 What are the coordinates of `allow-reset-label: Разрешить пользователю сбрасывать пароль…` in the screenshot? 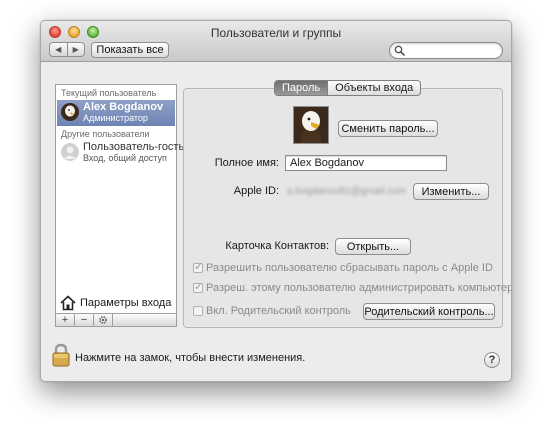 It's located at (349, 268).